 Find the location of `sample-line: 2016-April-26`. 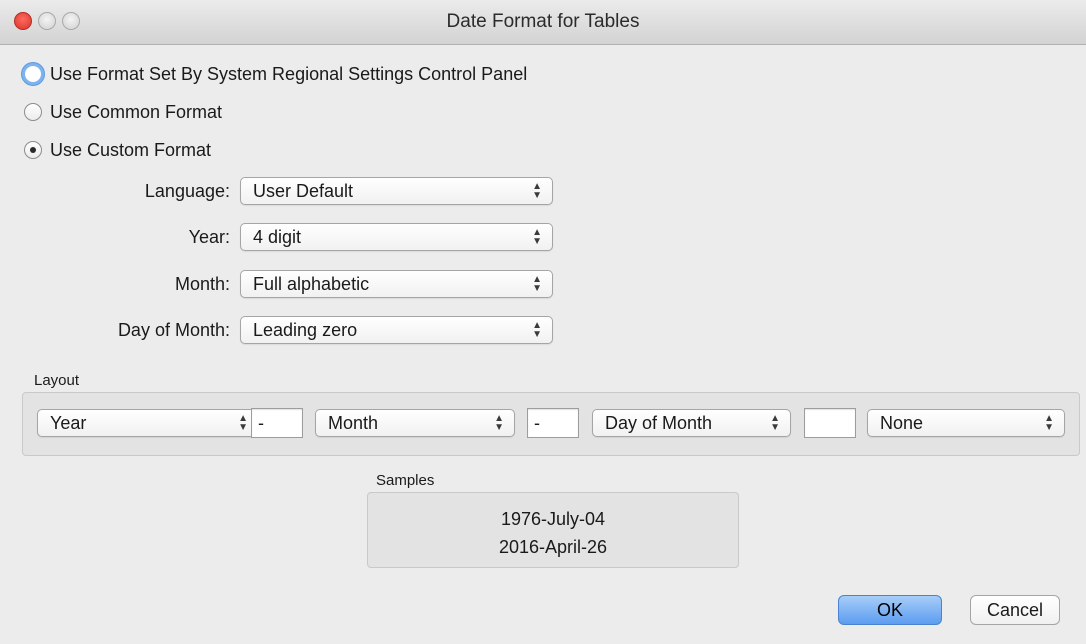

sample-line: 2016-April-26 is located at coordinates (553, 547).